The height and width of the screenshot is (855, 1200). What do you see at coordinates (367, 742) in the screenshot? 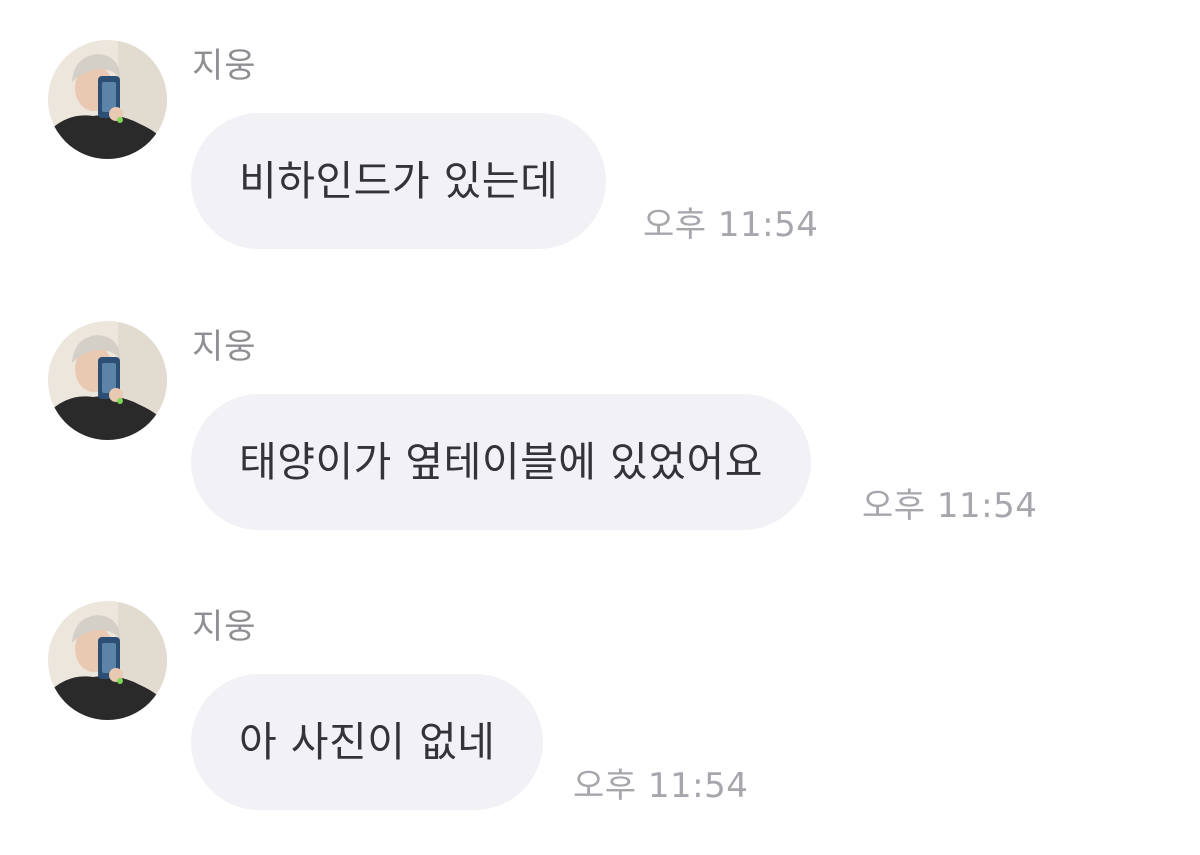
I see `message-bubble: 아 사진이 없네` at bounding box center [367, 742].